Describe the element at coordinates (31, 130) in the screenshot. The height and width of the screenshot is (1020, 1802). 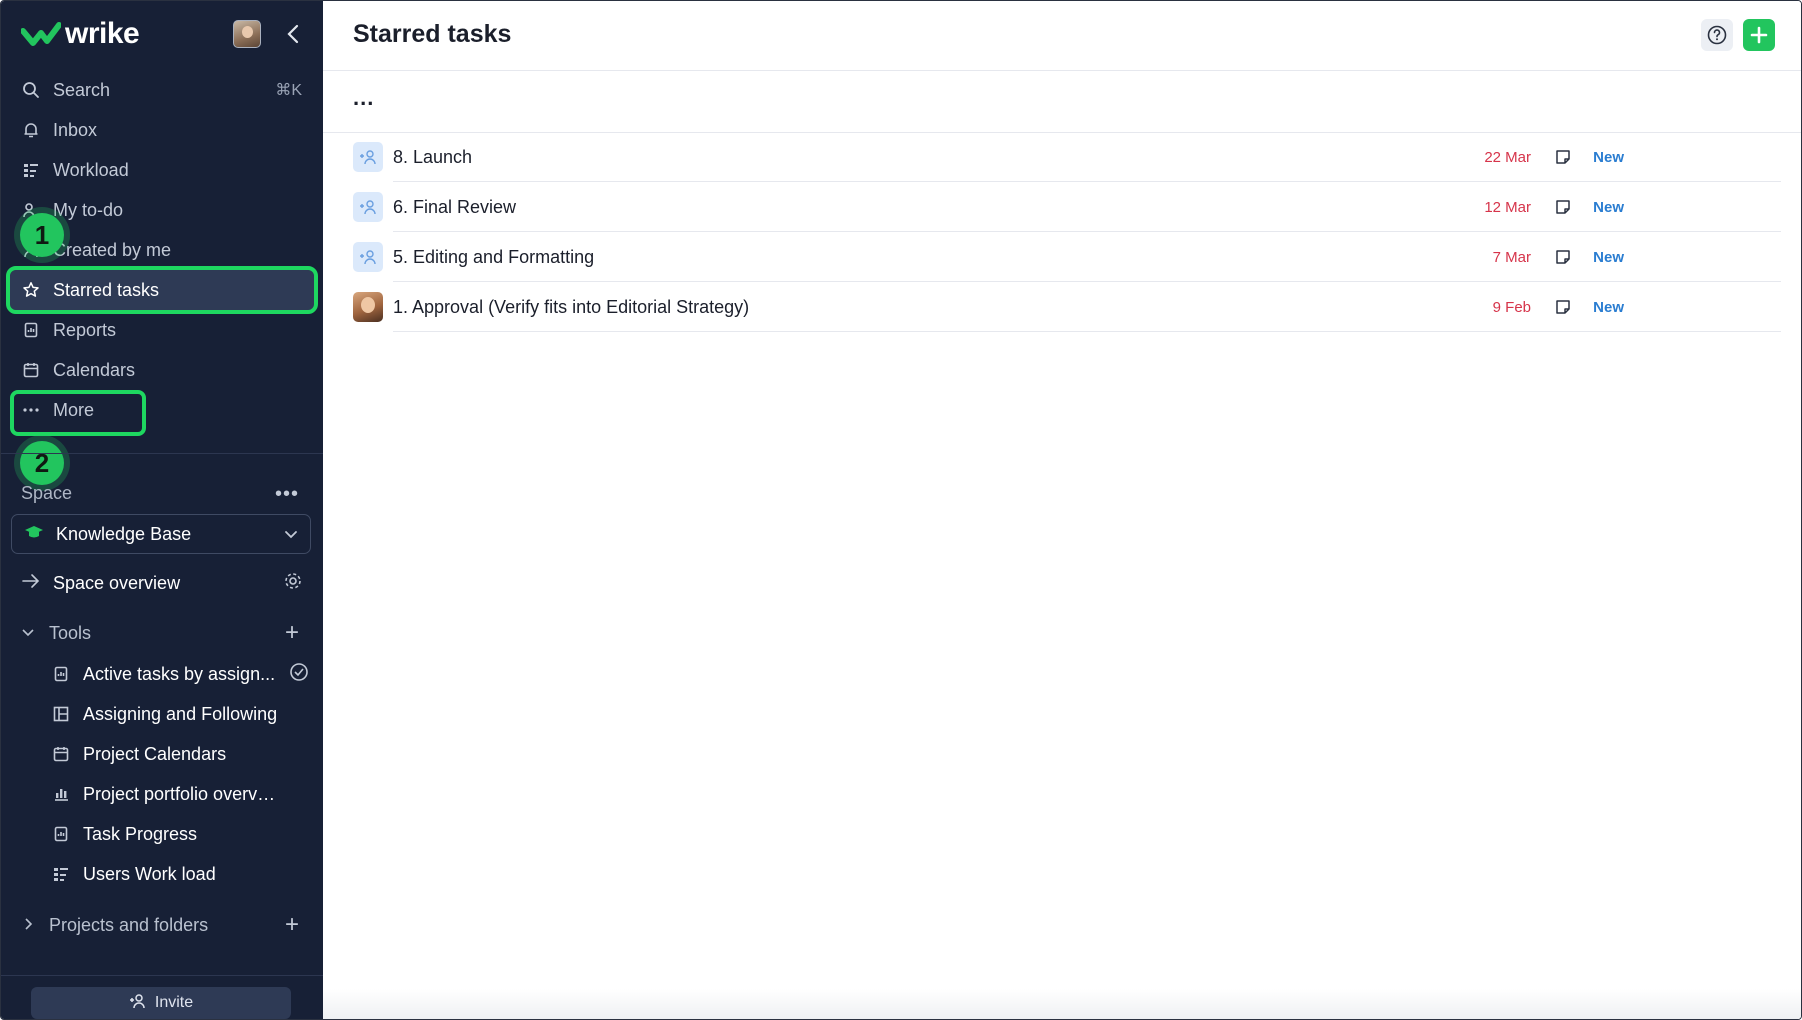
I see `bell-icon` at that location.